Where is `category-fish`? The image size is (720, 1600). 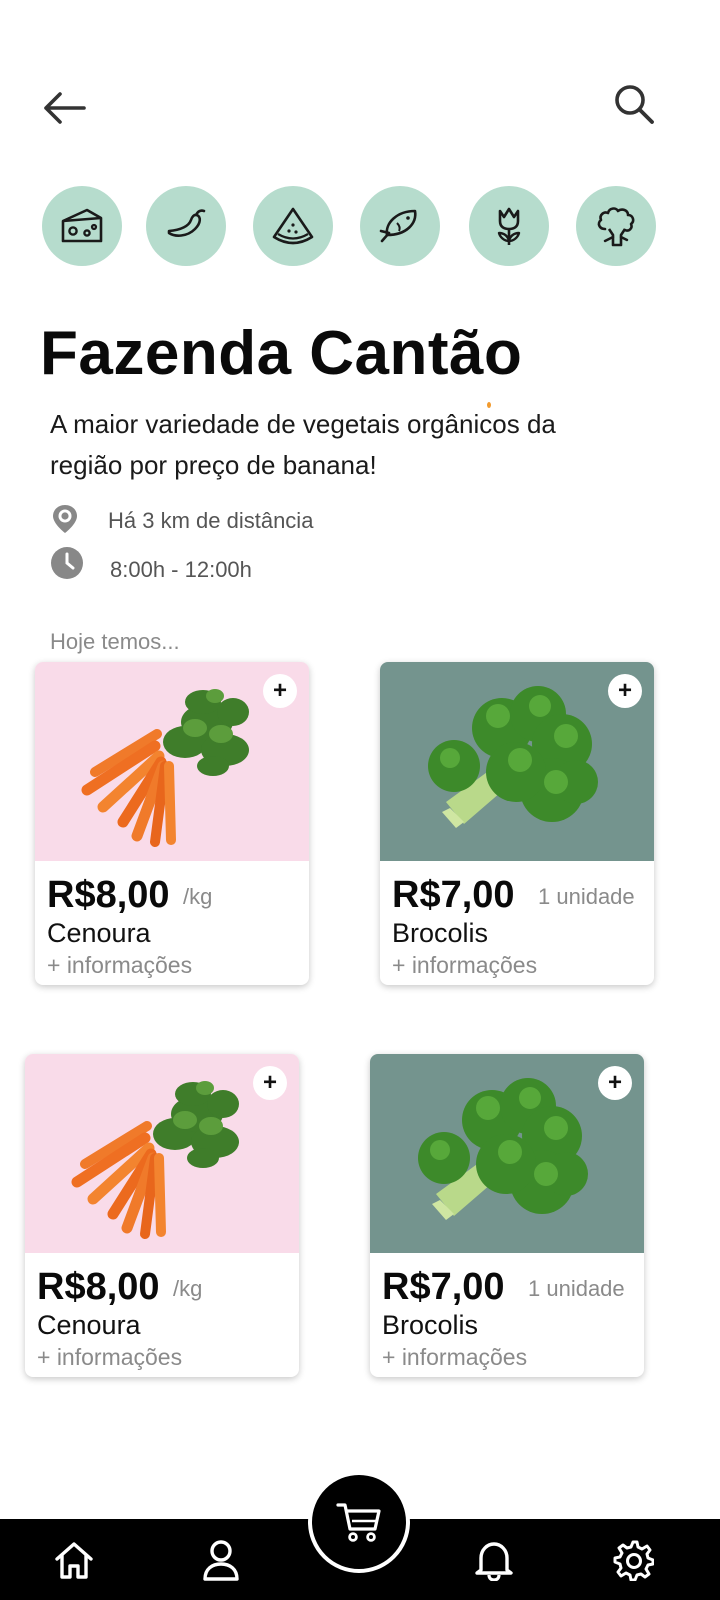 category-fish is located at coordinates (400, 226).